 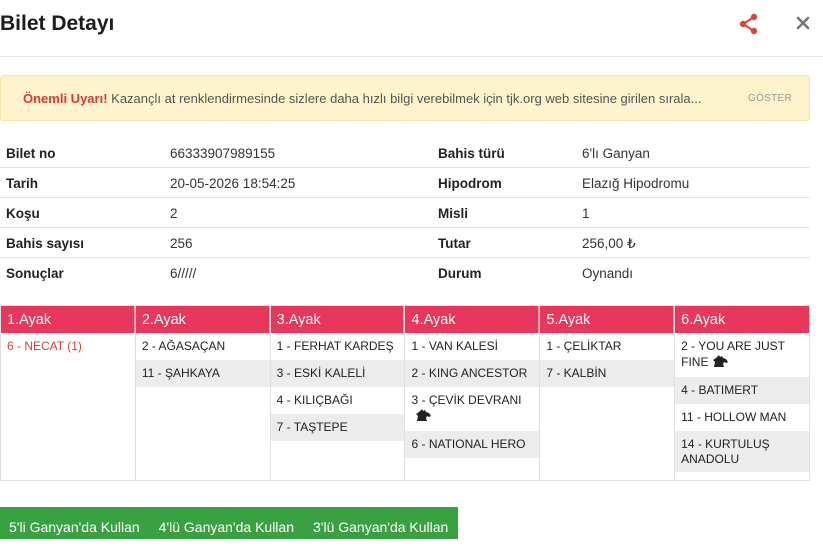 What do you see at coordinates (203, 393) in the screenshot?
I see `leg-column: 2.Ayak 2 - AĞASAÇAN 11 - ŞAHKAYA` at bounding box center [203, 393].